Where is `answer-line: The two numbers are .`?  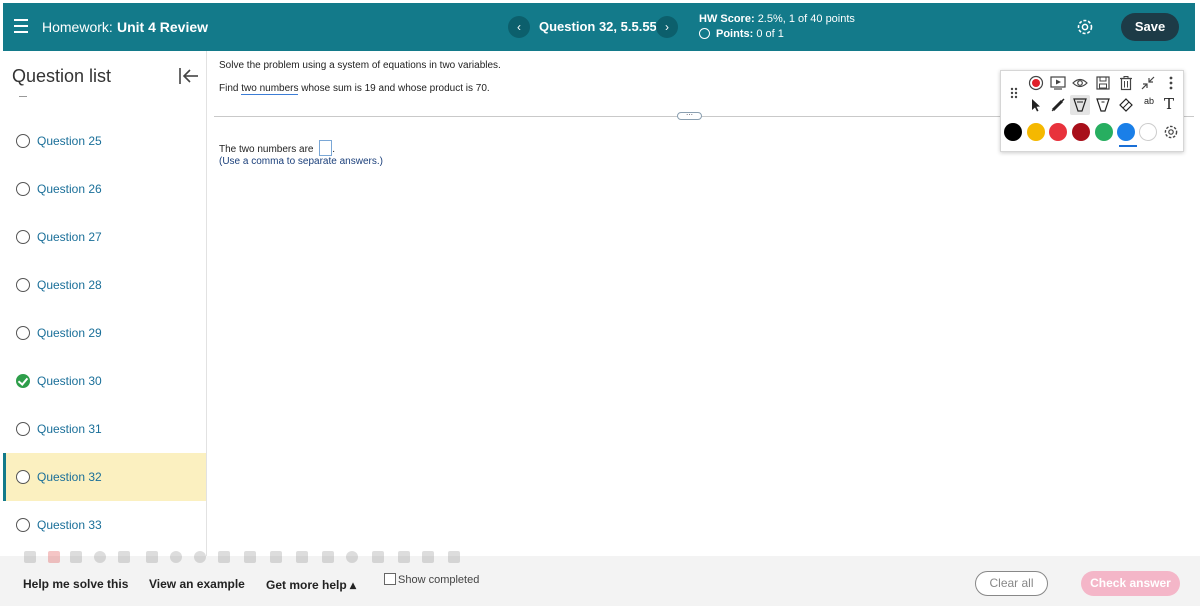 answer-line: The two numbers are . is located at coordinates (277, 148).